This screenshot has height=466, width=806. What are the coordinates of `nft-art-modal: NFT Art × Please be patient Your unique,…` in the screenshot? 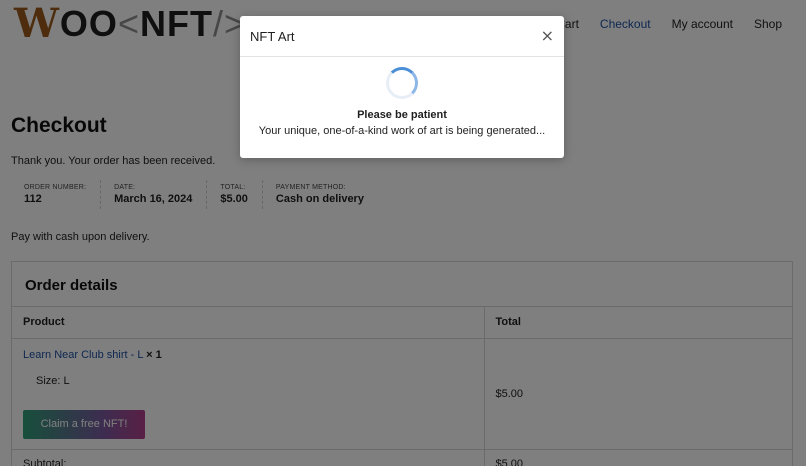 It's located at (402, 87).